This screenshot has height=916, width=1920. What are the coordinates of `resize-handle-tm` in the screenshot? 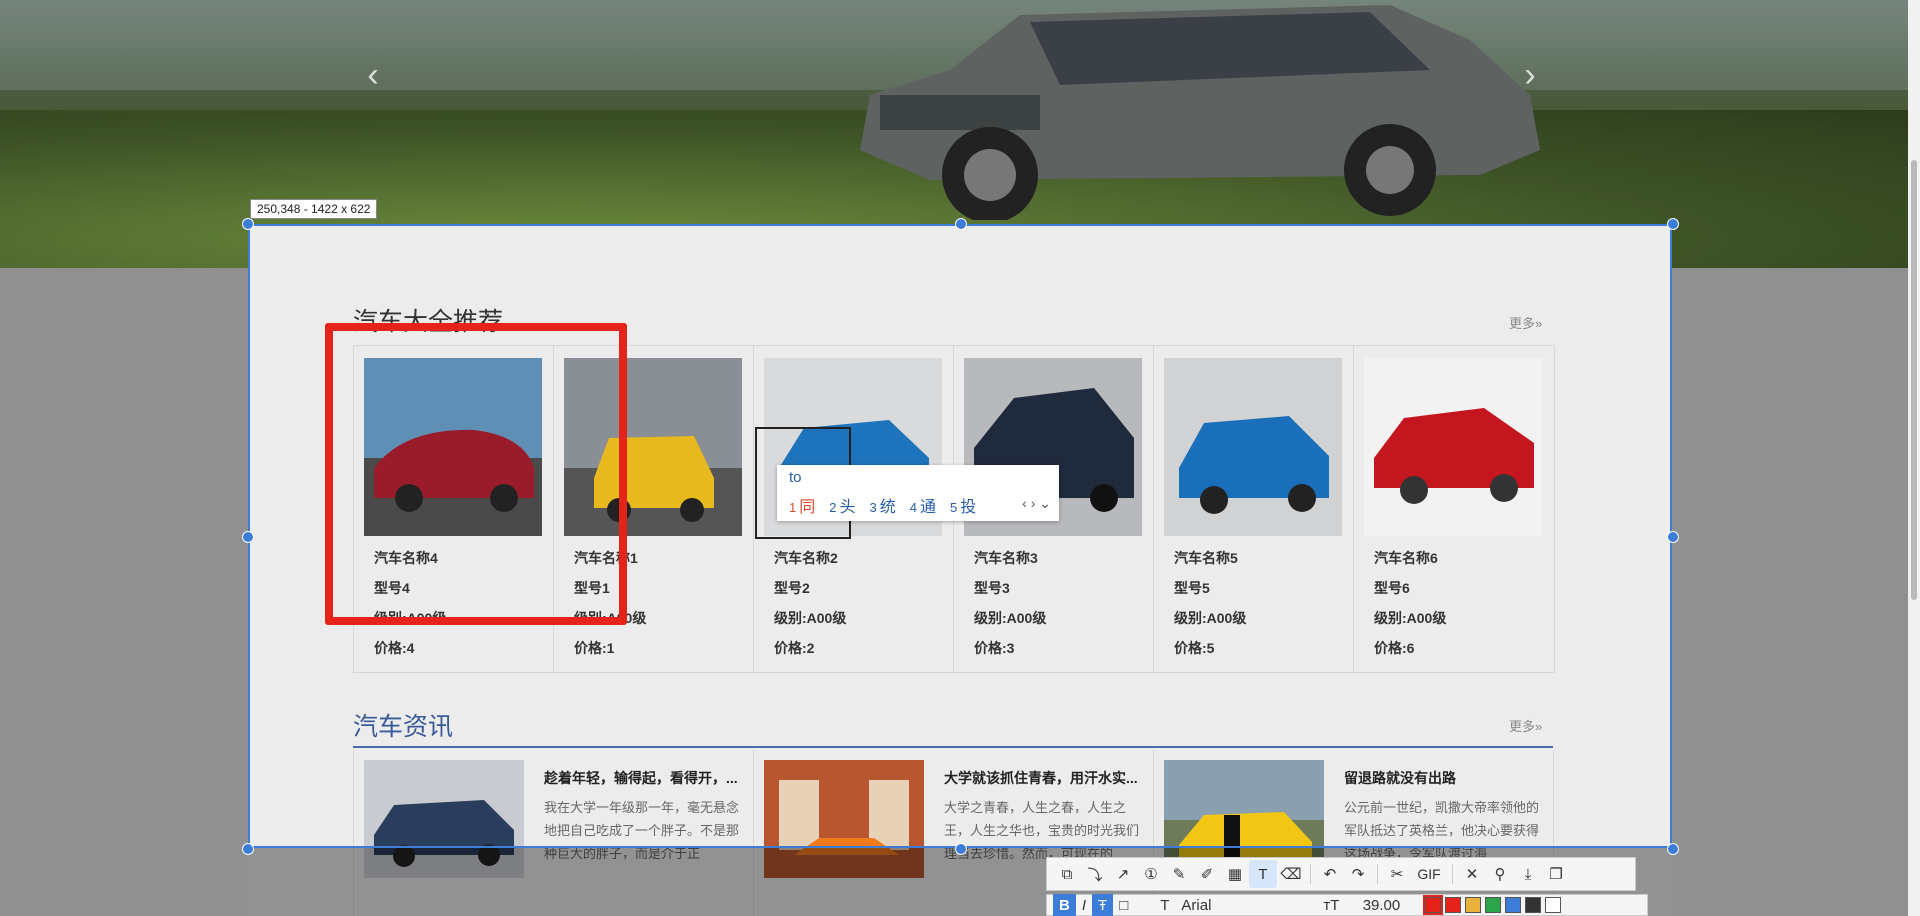 It's located at (961, 224).